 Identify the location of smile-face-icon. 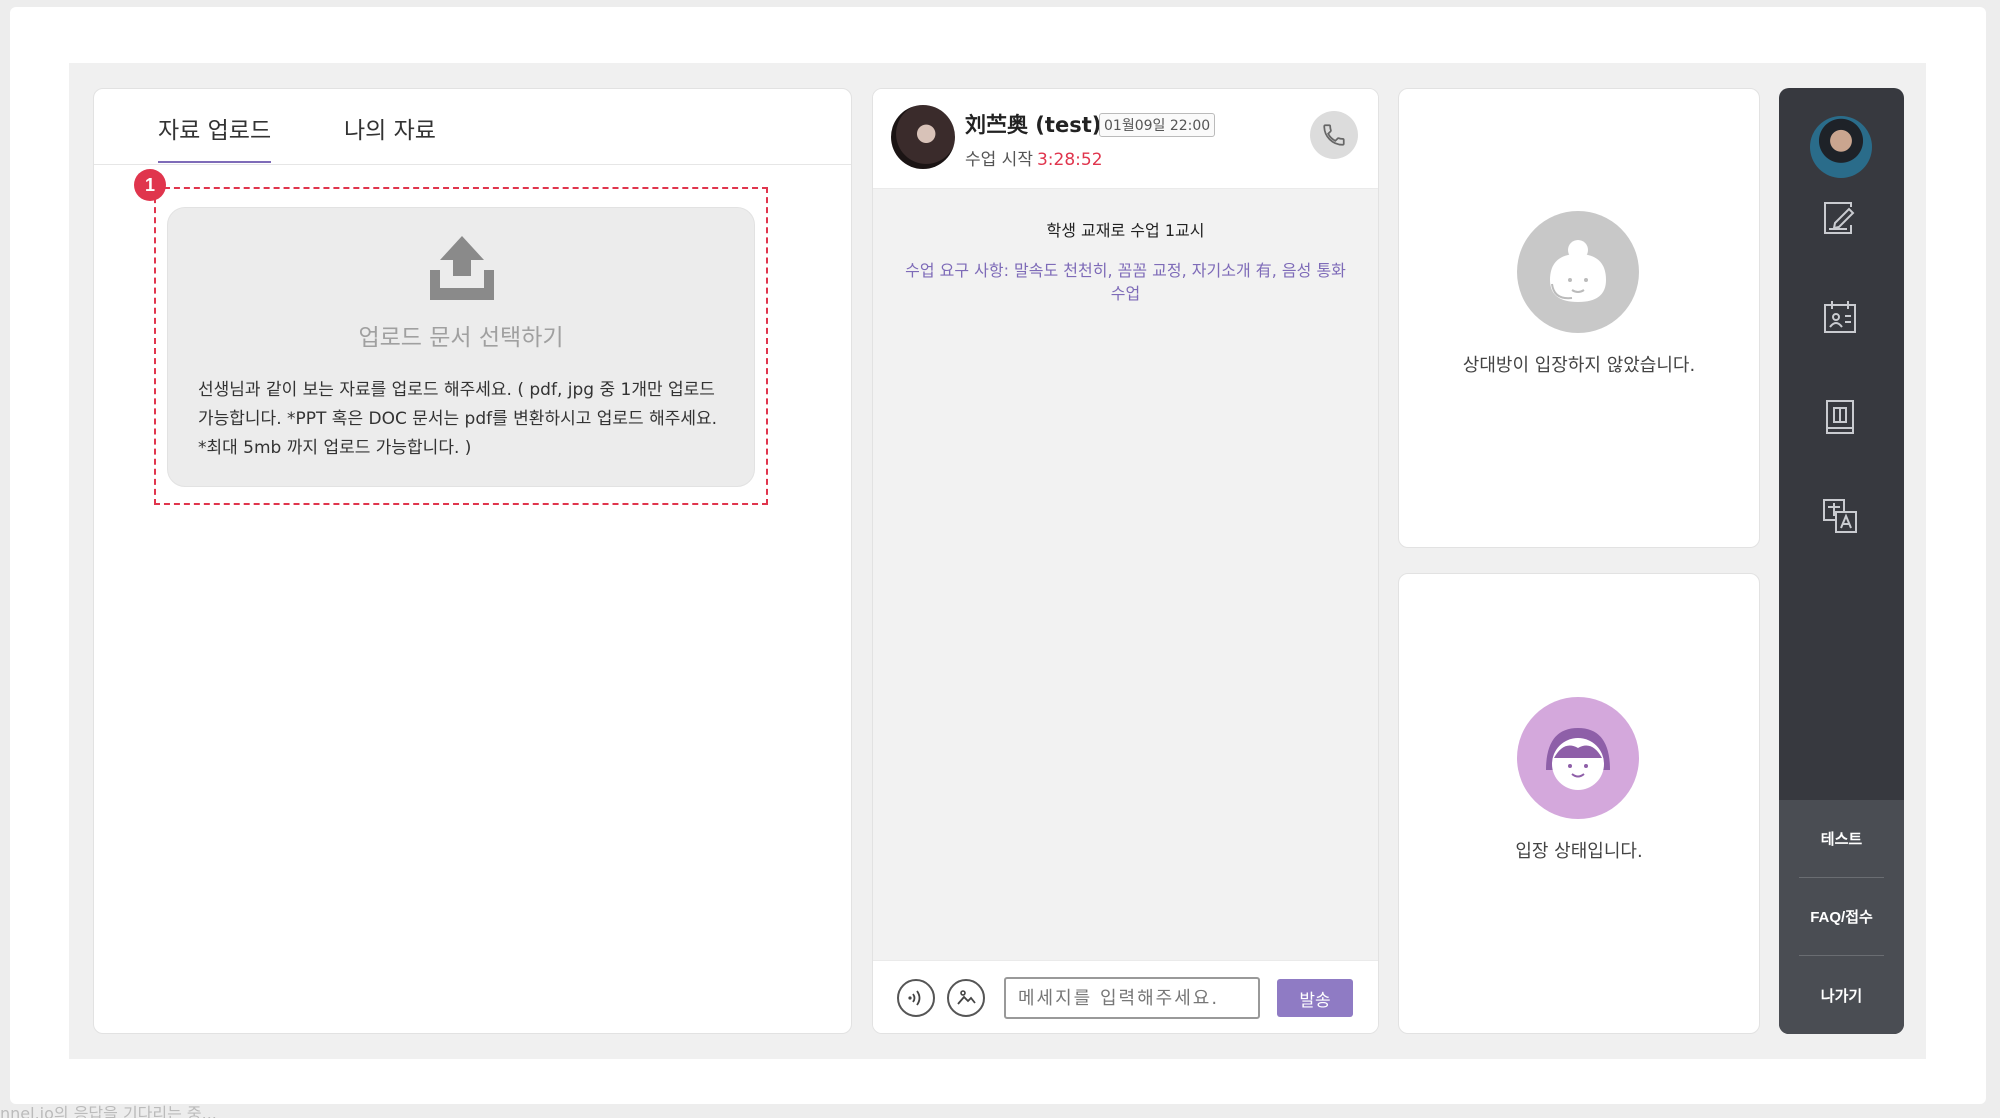
(1578, 759).